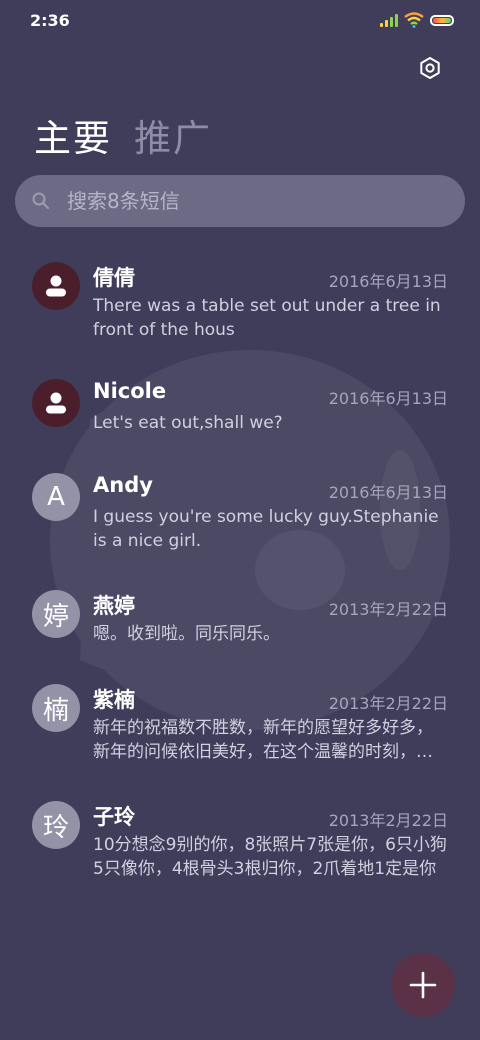 The image size is (480, 1040). What do you see at coordinates (56, 497) in the screenshot?
I see `avatar: A` at bounding box center [56, 497].